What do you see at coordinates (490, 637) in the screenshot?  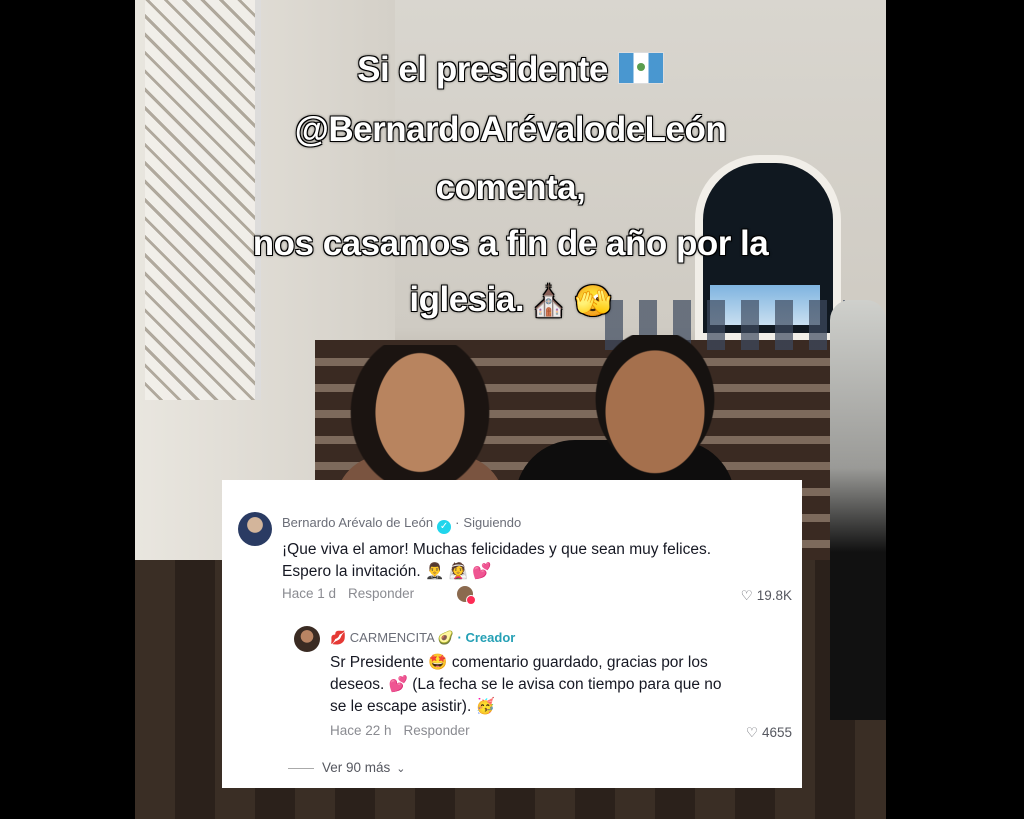 I see `creator-badge: Creador` at bounding box center [490, 637].